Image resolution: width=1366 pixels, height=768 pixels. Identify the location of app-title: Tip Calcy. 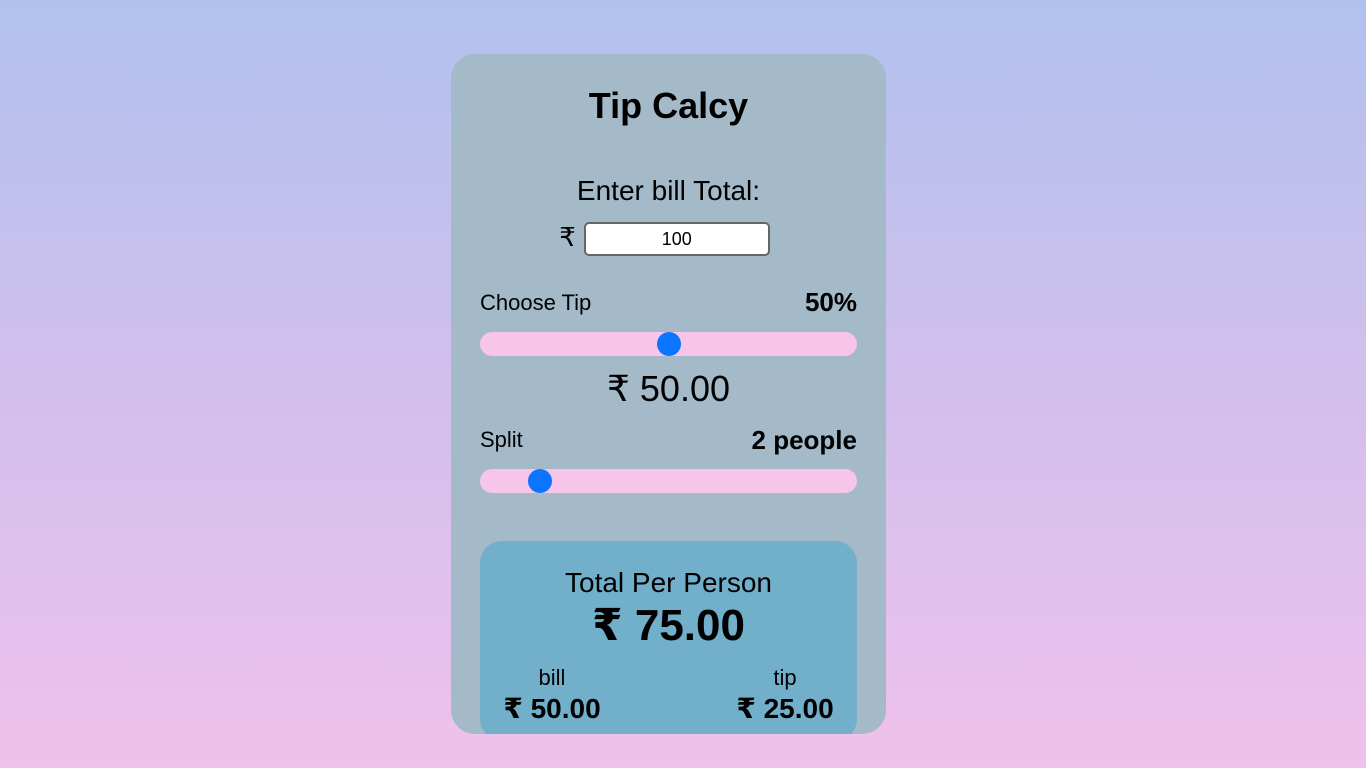
(668, 105).